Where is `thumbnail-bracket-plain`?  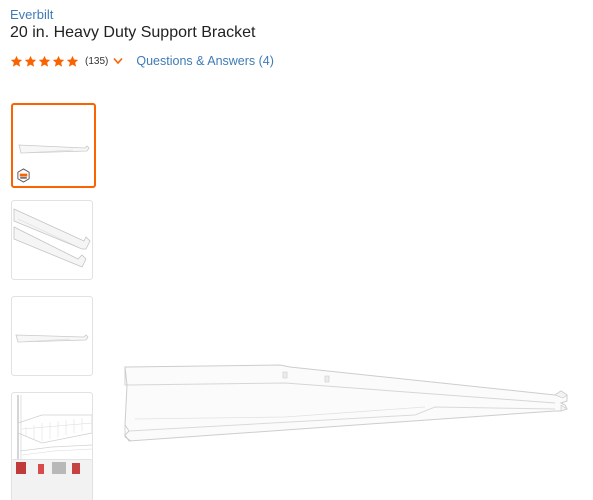
thumbnail-bracket-plain is located at coordinates (52, 336).